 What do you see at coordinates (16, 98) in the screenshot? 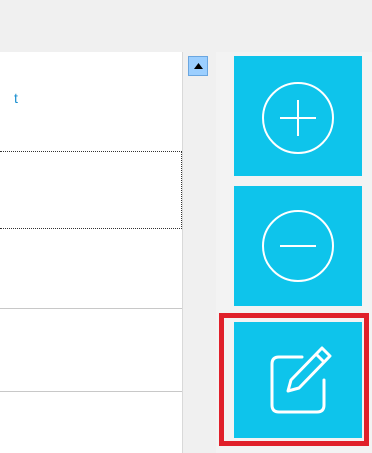
I see `list-item-link-text: t` at bounding box center [16, 98].